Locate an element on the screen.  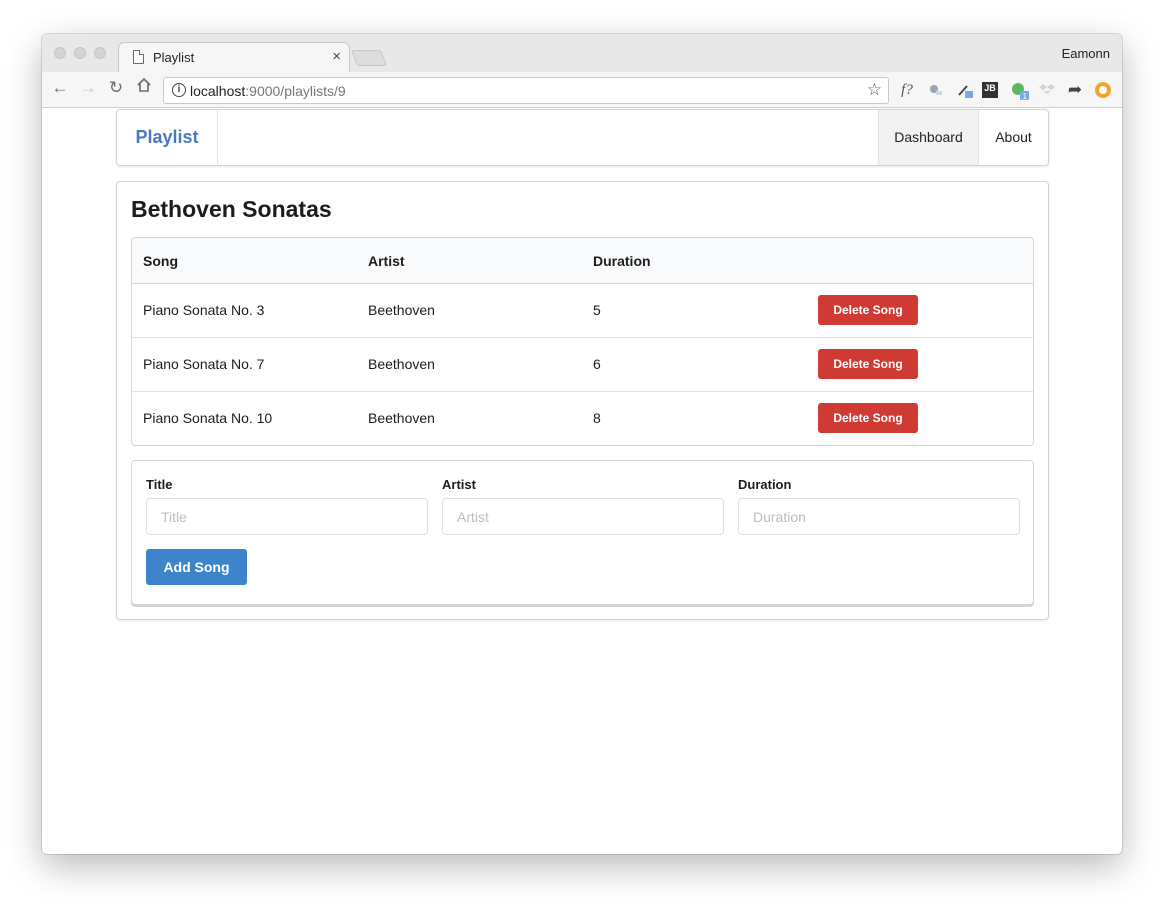
document-icon is located at coordinates (138, 57).